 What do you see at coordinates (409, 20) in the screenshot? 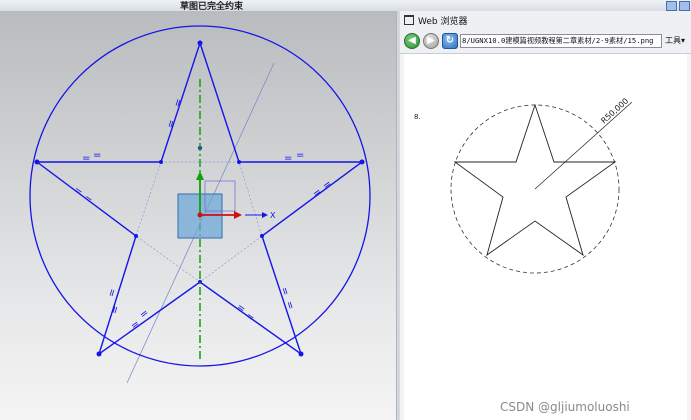
I see `window-icon` at bounding box center [409, 20].